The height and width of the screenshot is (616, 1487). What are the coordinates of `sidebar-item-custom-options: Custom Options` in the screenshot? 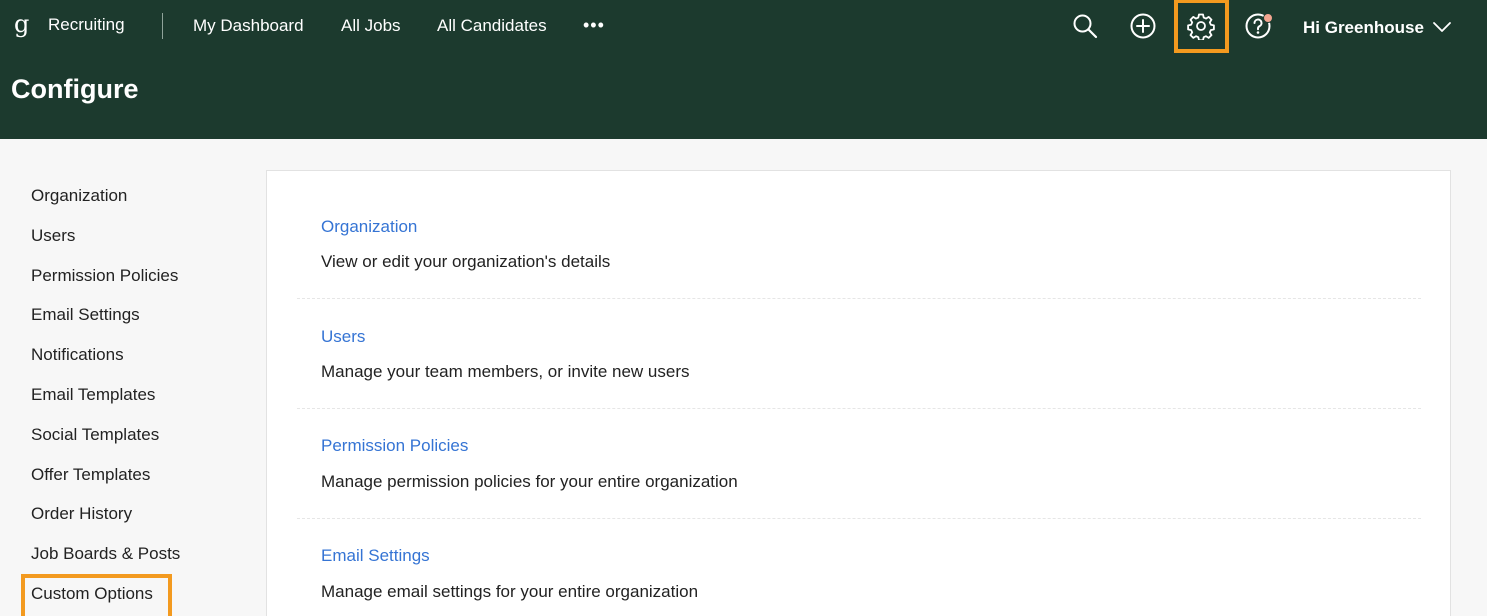 It's located at (92, 594).